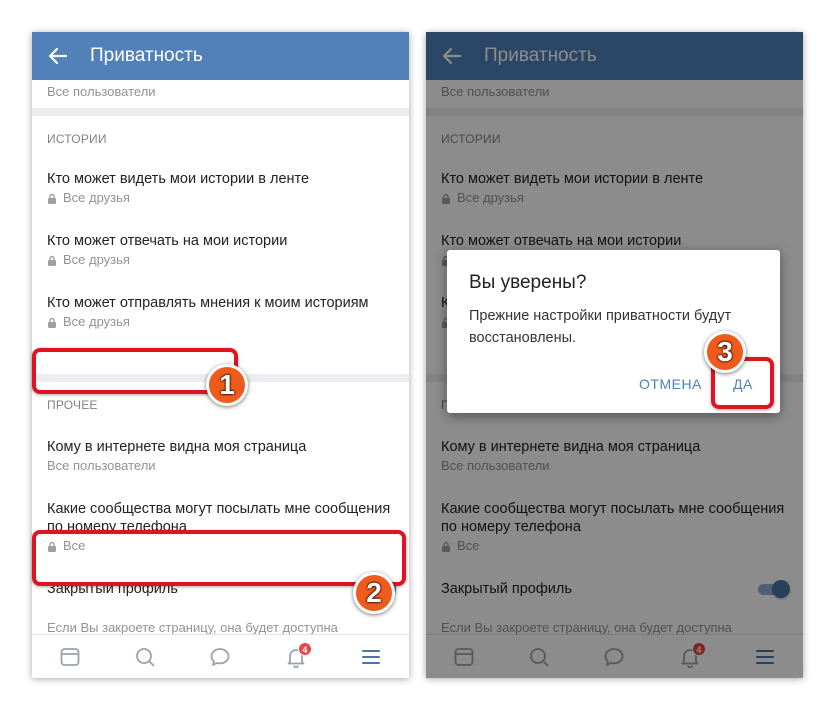  I want to click on nav-messages, so click(220, 657).